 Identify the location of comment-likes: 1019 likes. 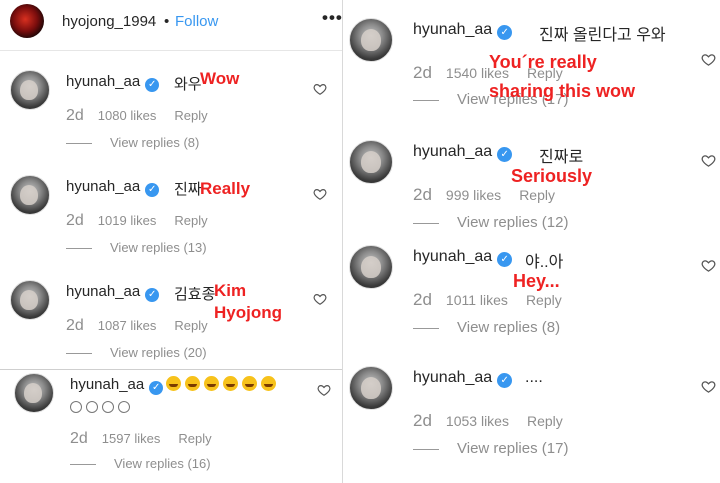
(127, 220).